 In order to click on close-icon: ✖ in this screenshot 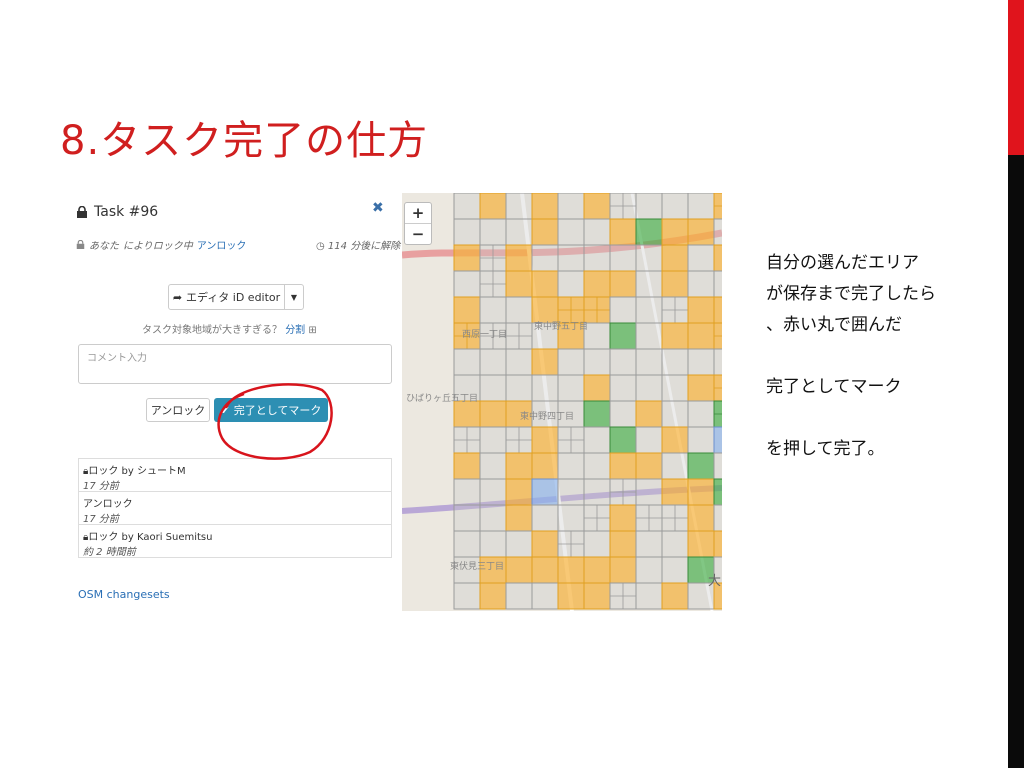, I will do `click(378, 208)`.